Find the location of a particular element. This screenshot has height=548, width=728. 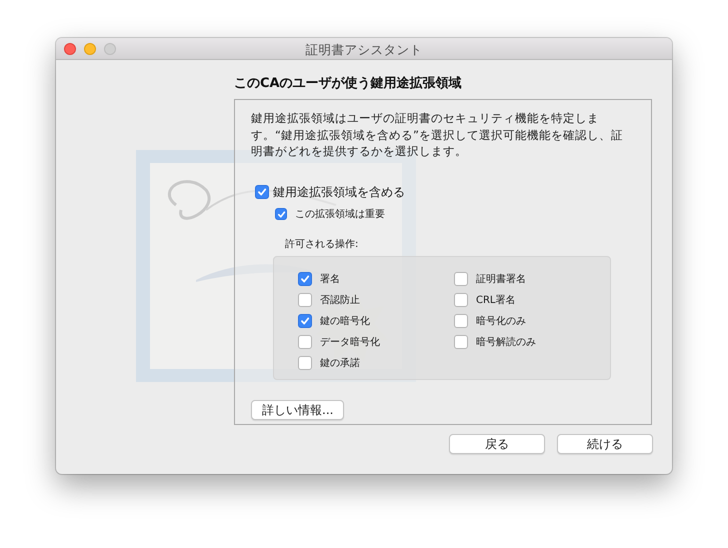

wizard-button: 戻る is located at coordinates (497, 444).